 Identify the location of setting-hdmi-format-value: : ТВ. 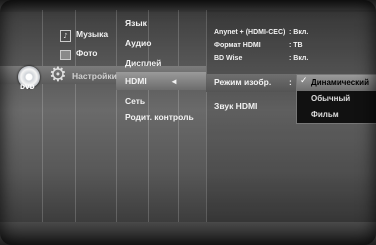
(296, 45).